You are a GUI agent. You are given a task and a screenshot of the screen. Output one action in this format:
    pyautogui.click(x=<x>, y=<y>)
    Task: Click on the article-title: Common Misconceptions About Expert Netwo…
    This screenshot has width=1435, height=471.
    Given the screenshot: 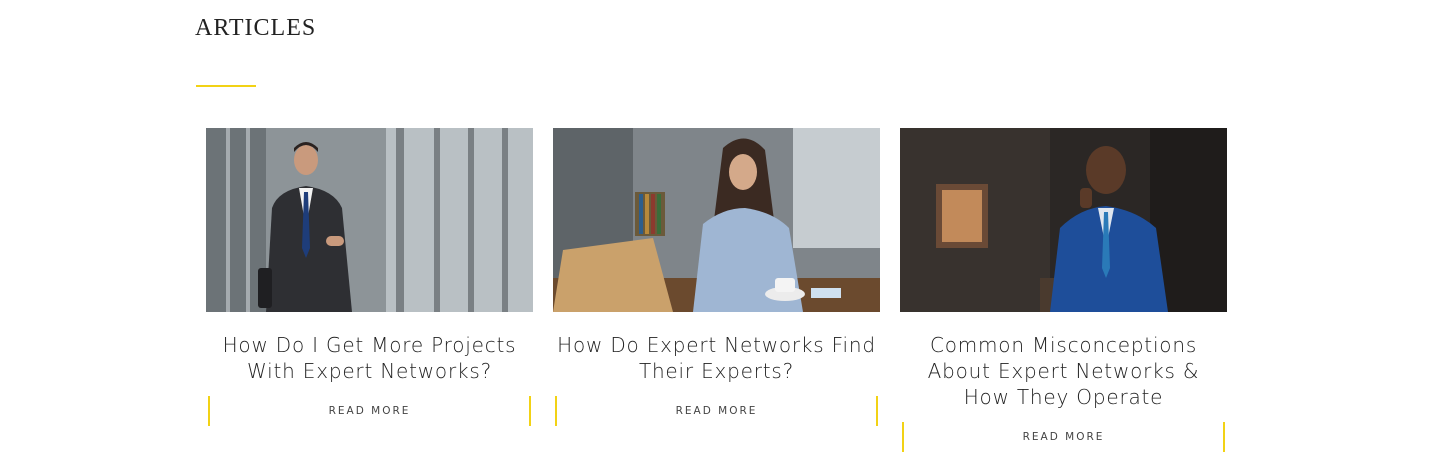 What is the action you would take?
    pyautogui.click(x=1063, y=371)
    